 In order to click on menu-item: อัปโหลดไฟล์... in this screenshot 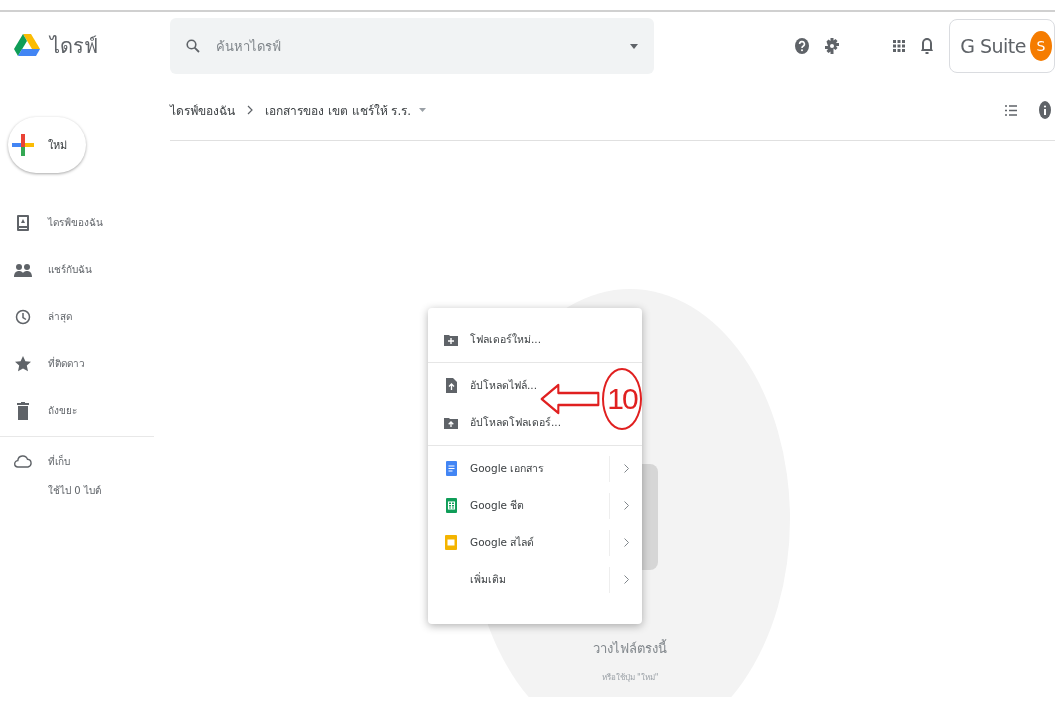, I will do `click(484, 385)`.